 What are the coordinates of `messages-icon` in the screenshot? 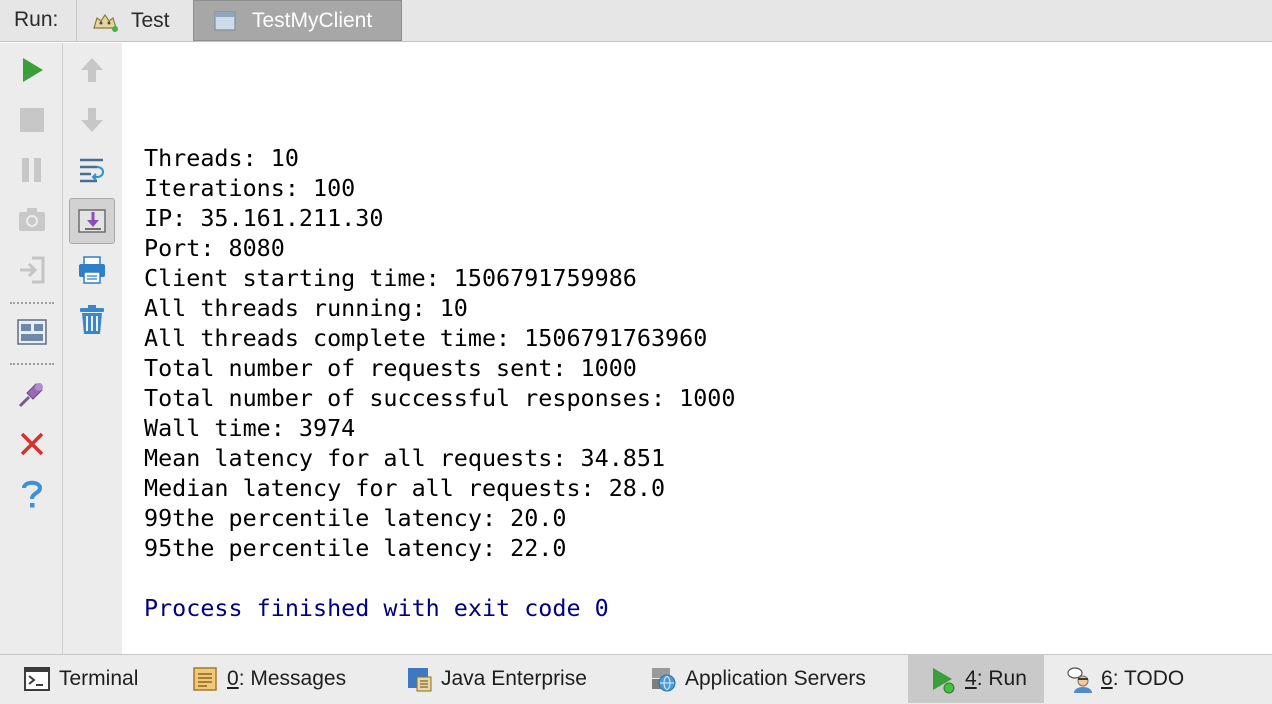 It's located at (205, 679).